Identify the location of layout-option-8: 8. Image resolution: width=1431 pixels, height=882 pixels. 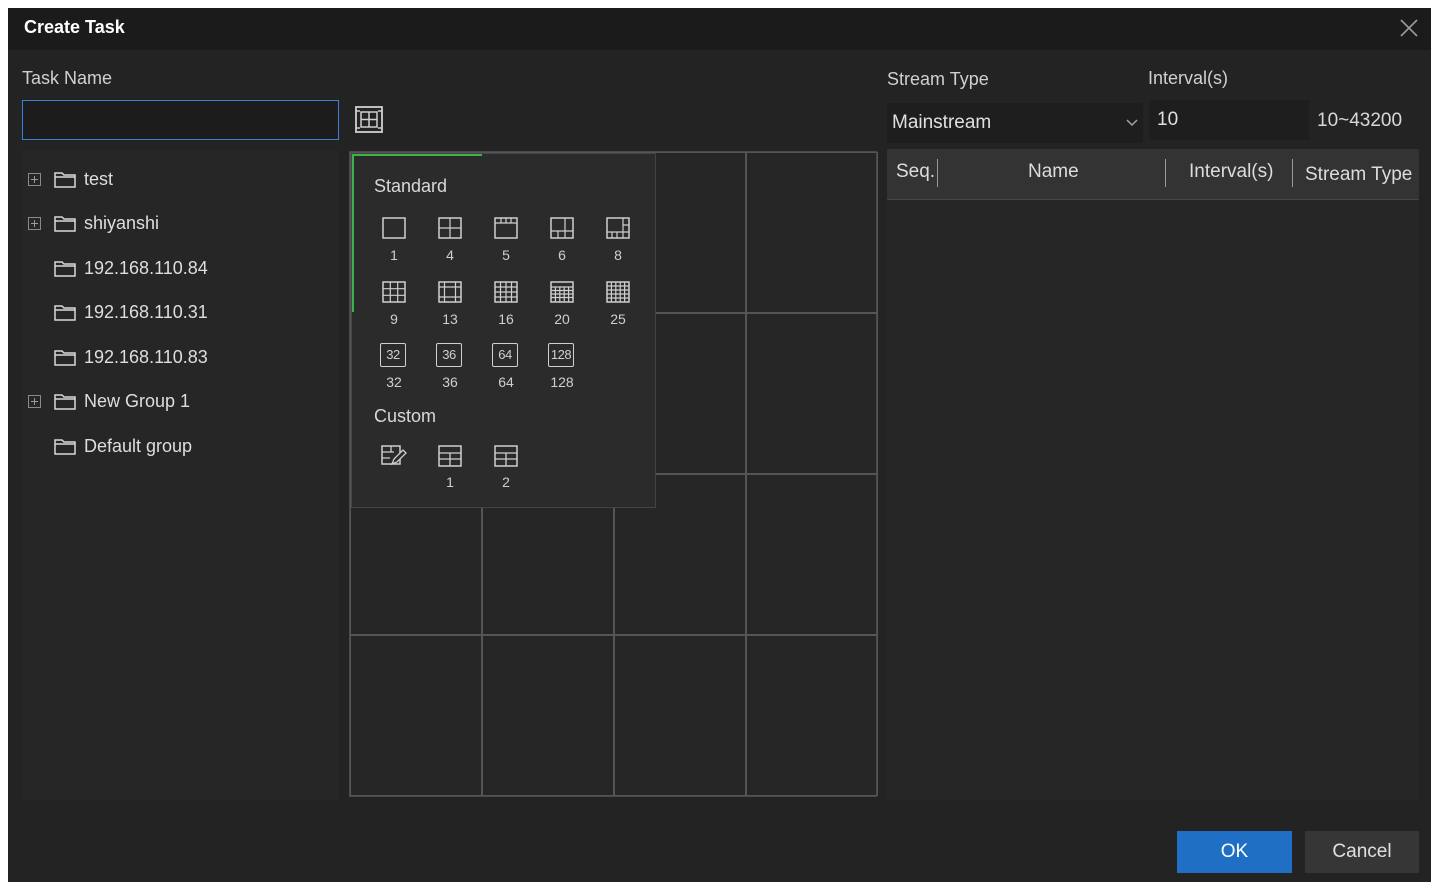
(618, 246).